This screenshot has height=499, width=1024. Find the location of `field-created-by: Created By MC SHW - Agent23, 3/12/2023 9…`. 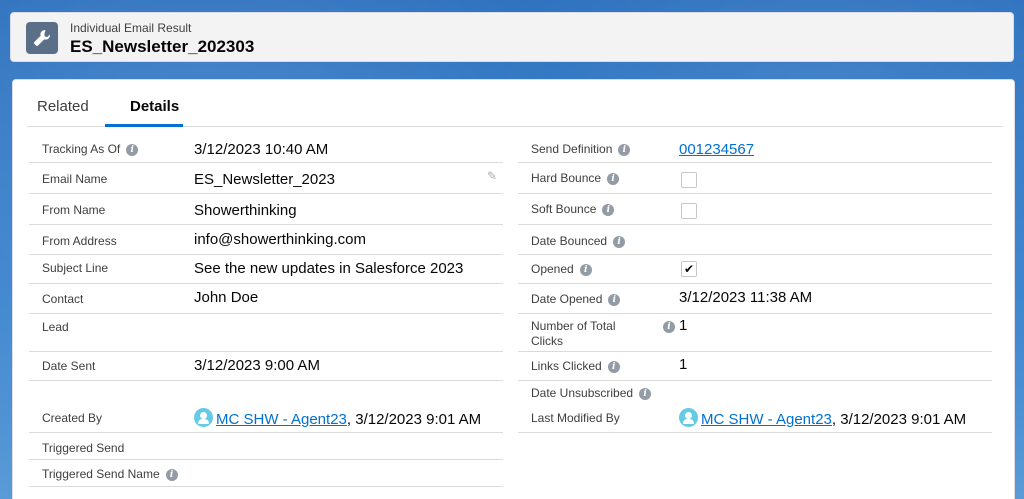

field-created-by: Created By MC SHW - Agent23, 3/12/2023 9… is located at coordinates (266, 407).